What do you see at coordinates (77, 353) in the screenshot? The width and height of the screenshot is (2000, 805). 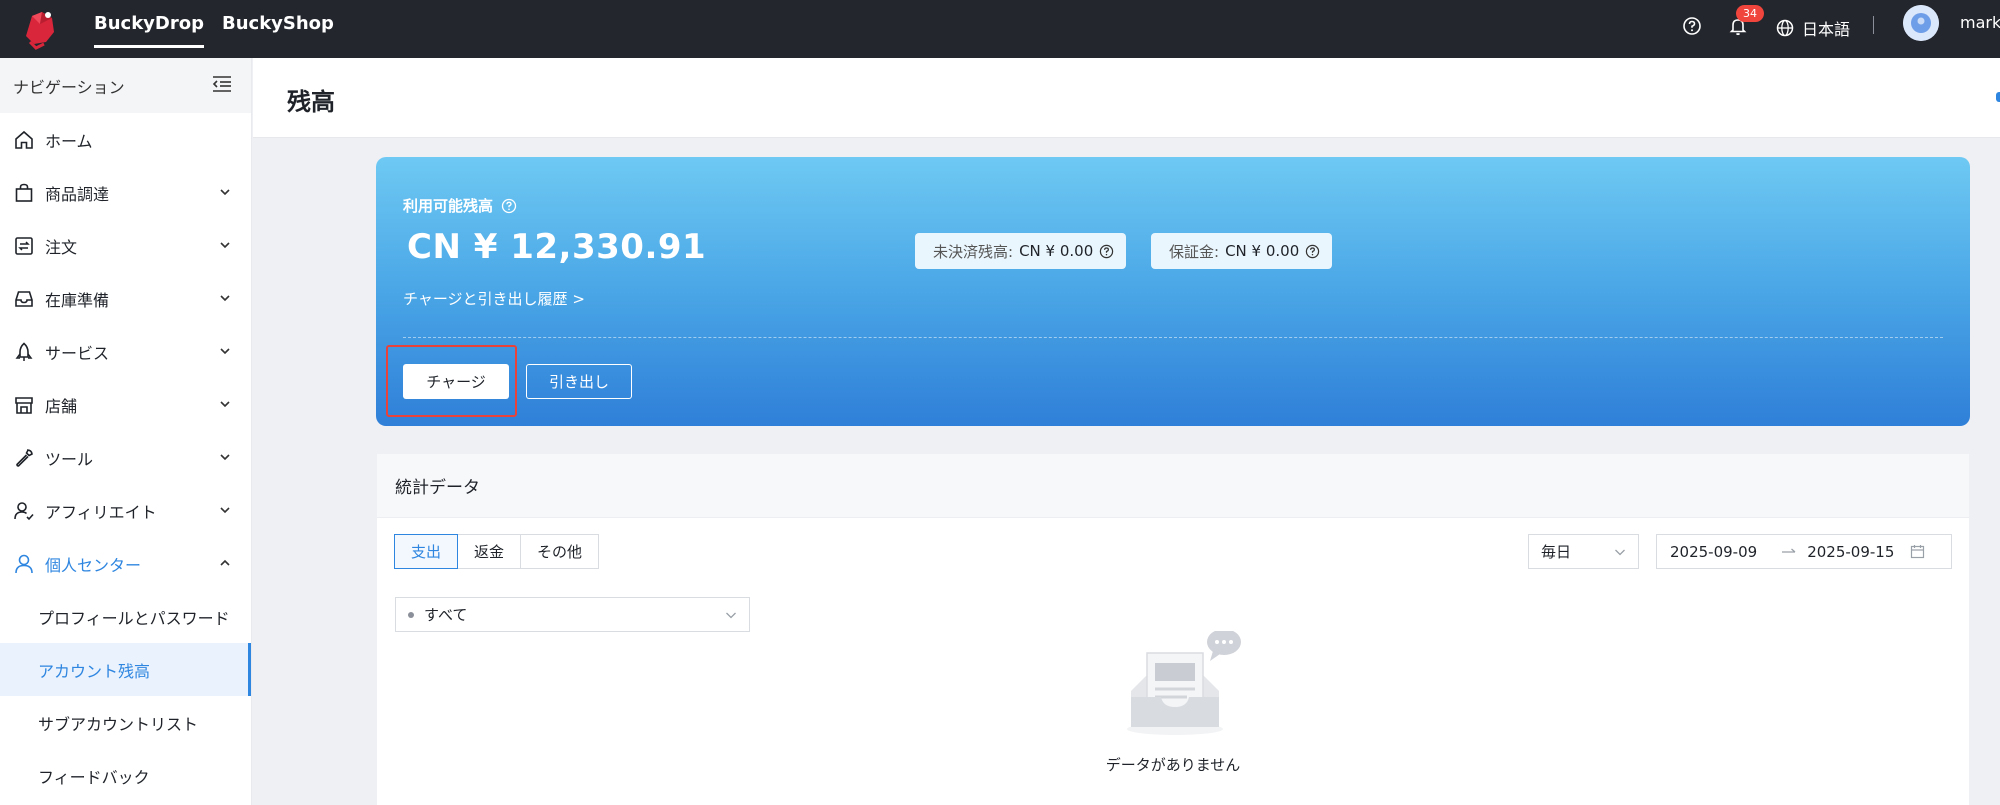 I see `sidebar-item-label: サービス` at bounding box center [77, 353].